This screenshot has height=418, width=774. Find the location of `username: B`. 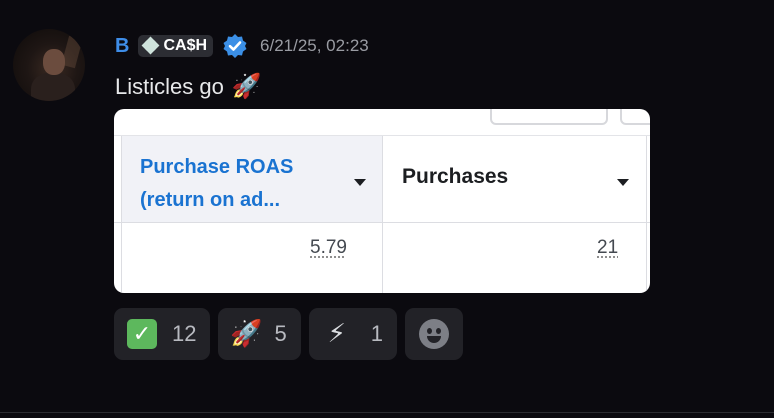

username: B is located at coordinates (122, 46).